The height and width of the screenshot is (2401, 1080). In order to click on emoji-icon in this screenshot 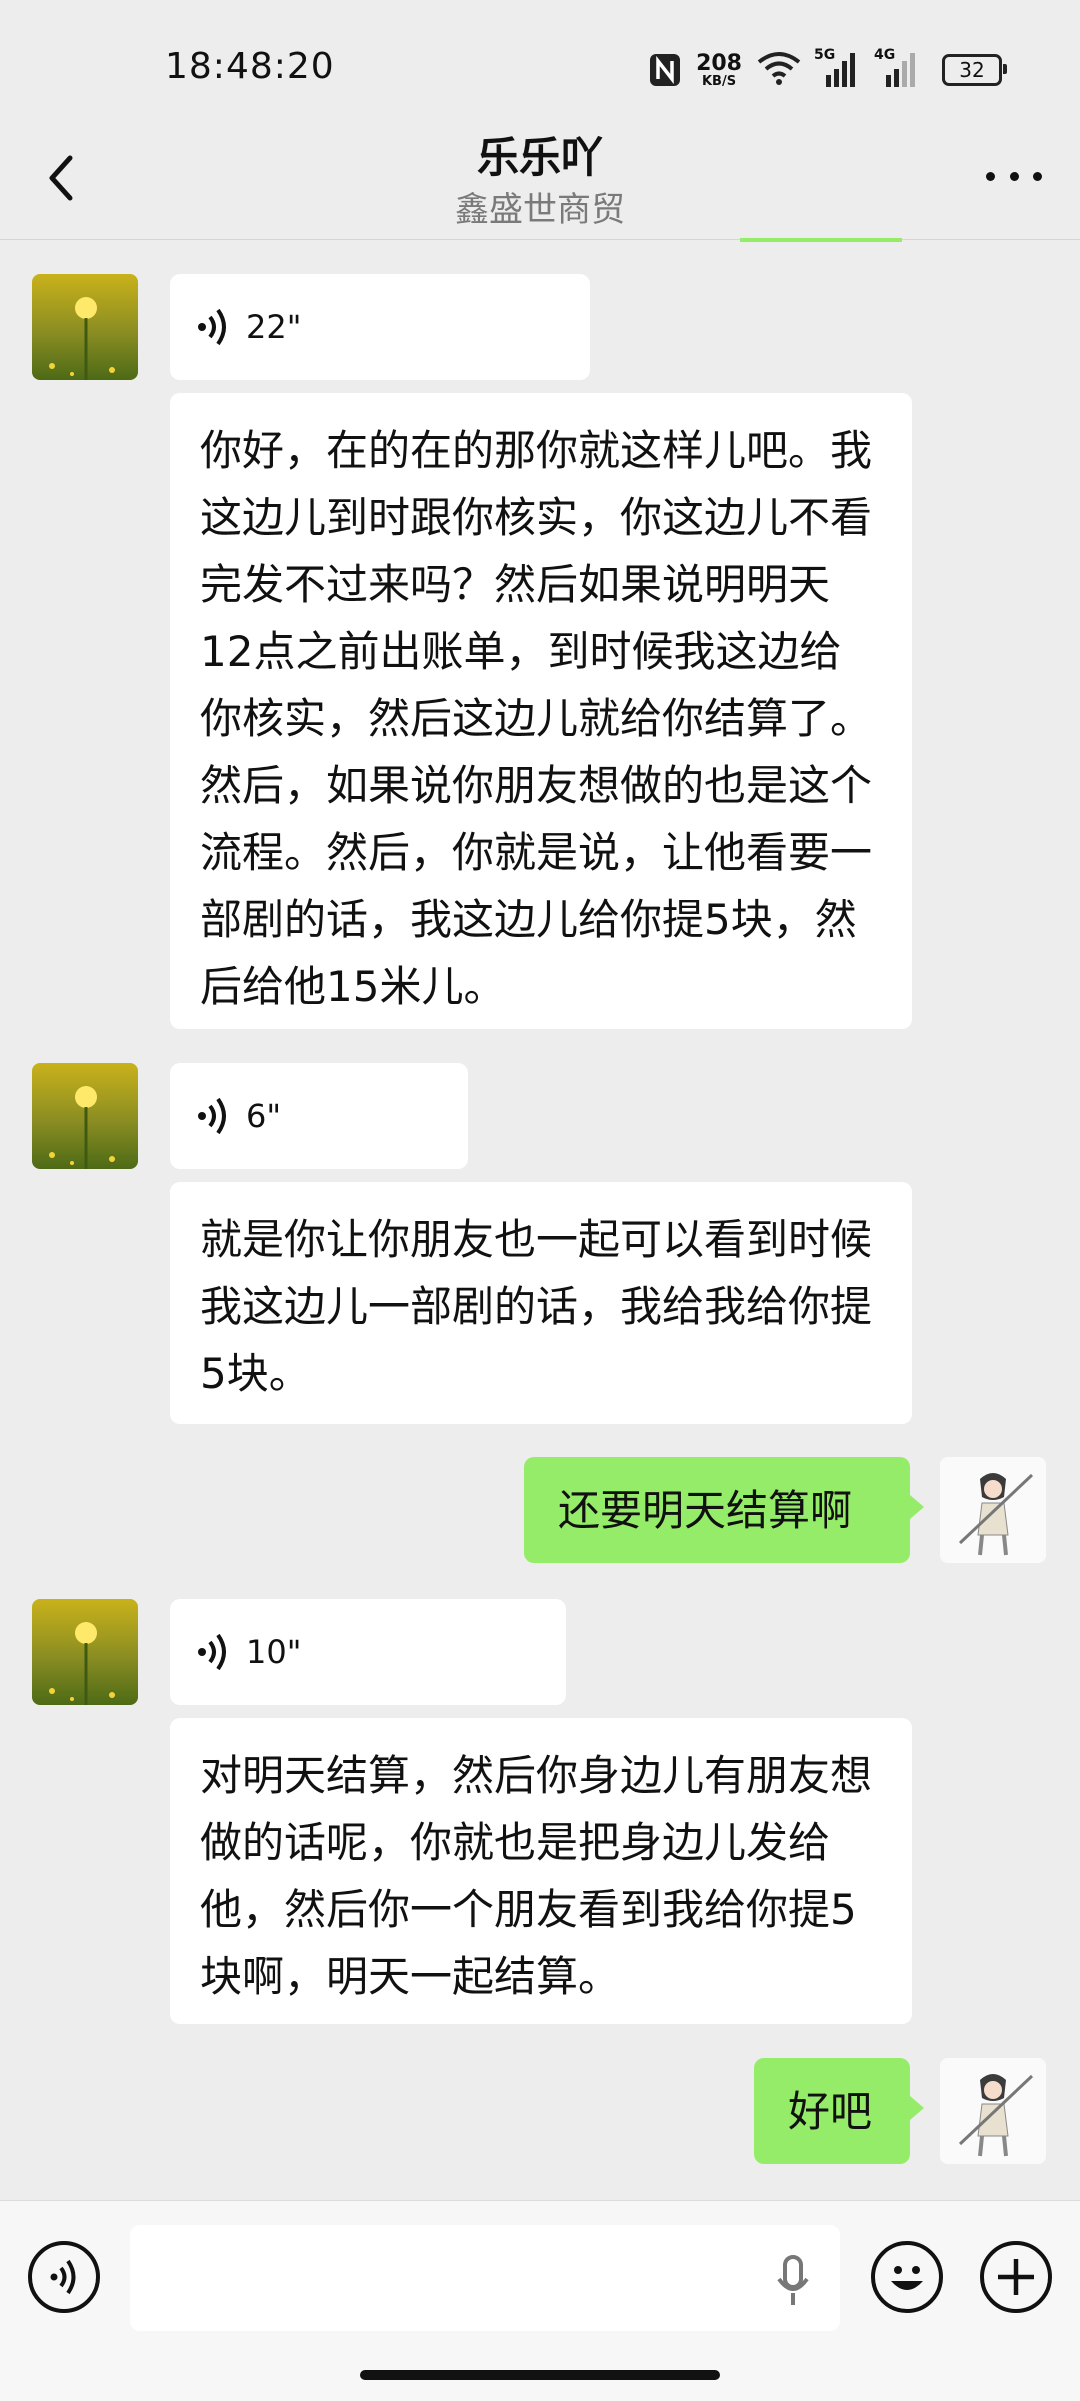, I will do `click(907, 2278)`.